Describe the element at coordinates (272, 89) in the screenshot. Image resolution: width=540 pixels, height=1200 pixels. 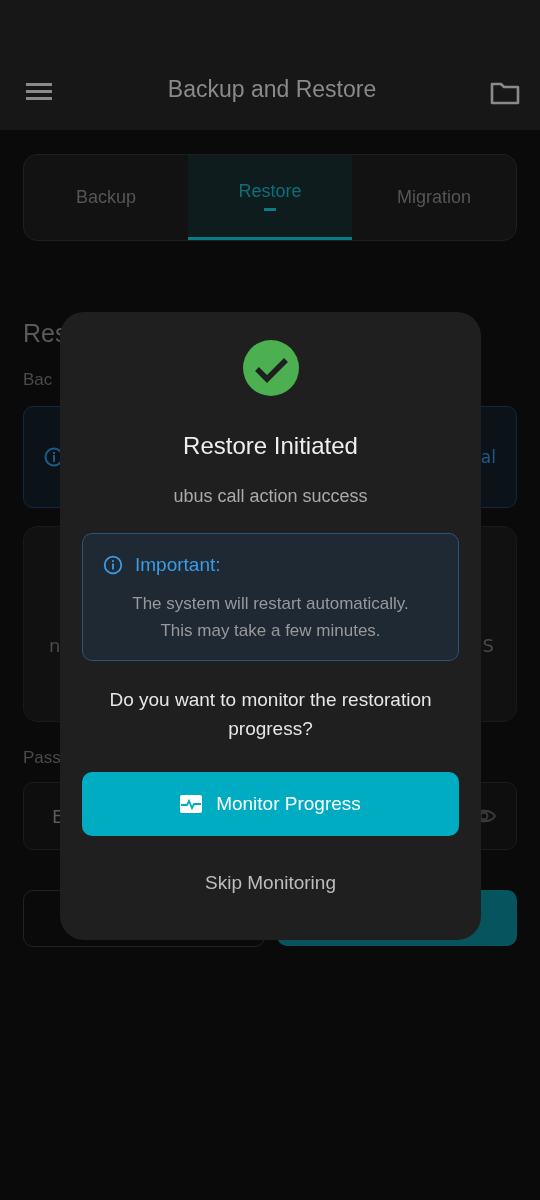
I see `app-title: Backup and Restore` at that location.